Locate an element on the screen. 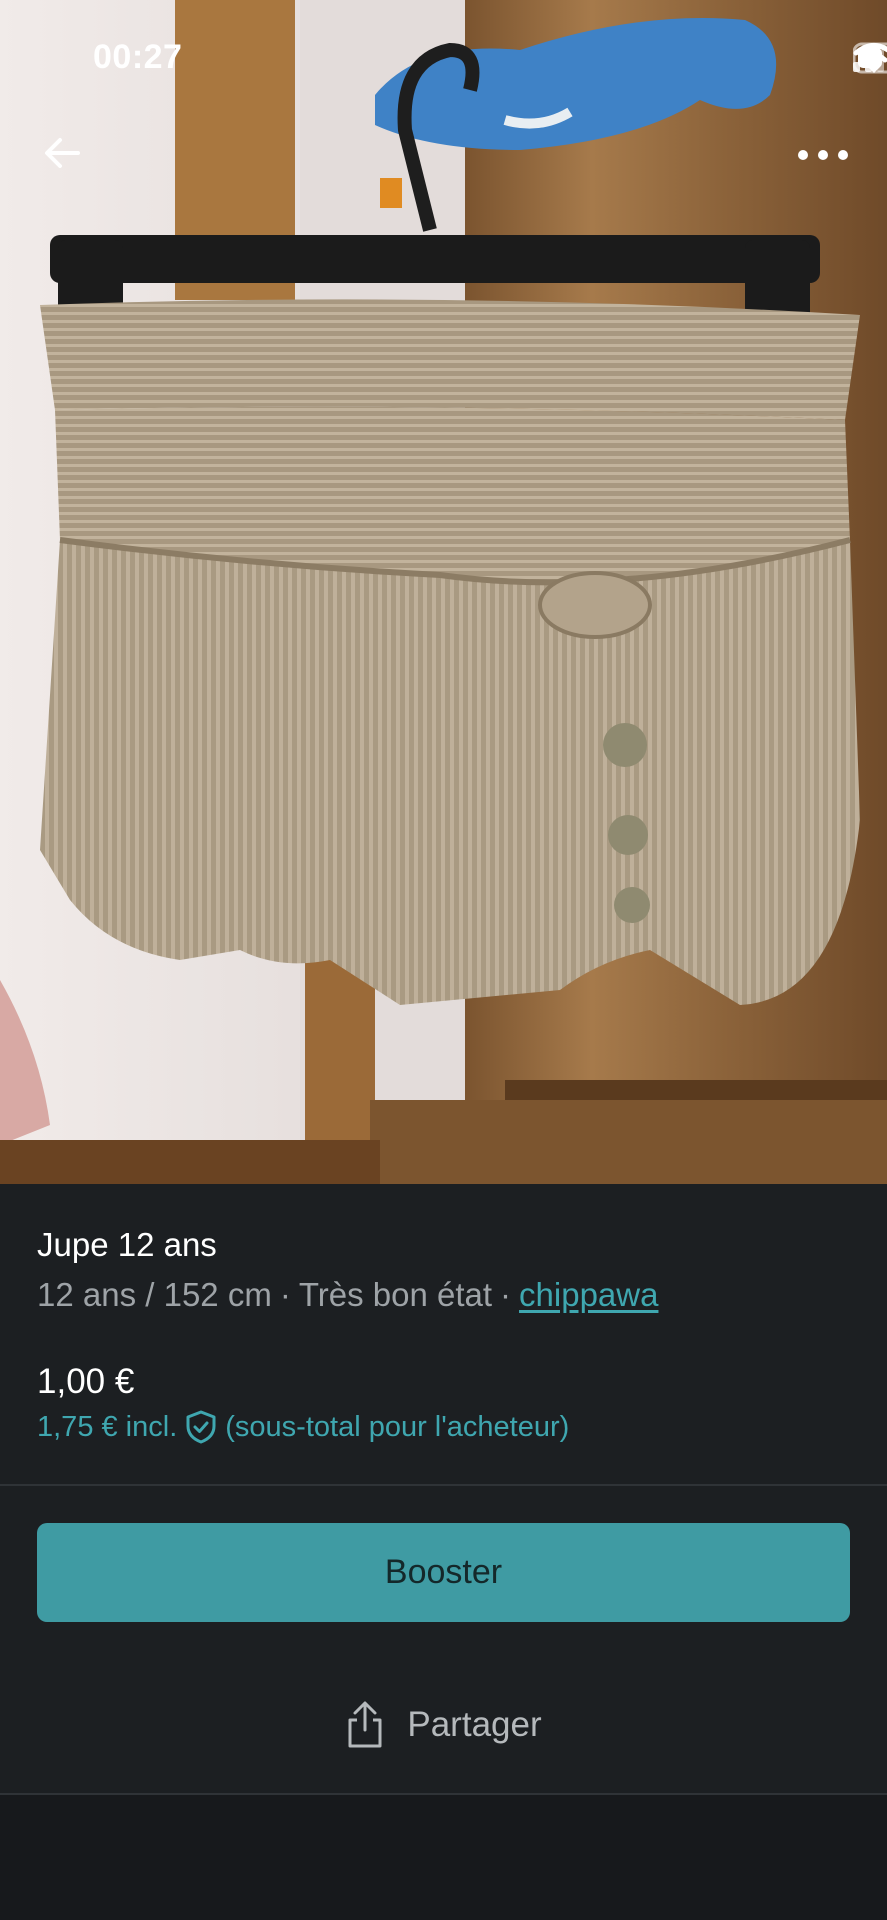  item-meta: 12 ans / 152 cm · Très bon état · chippawa is located at coordinates (347, 1295).